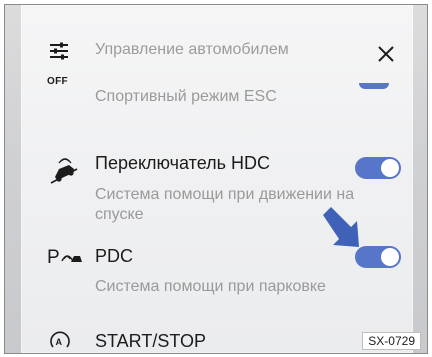  Describe the element at coordinates (386, 54) in the screenshot. I see `close-icon` at that location.